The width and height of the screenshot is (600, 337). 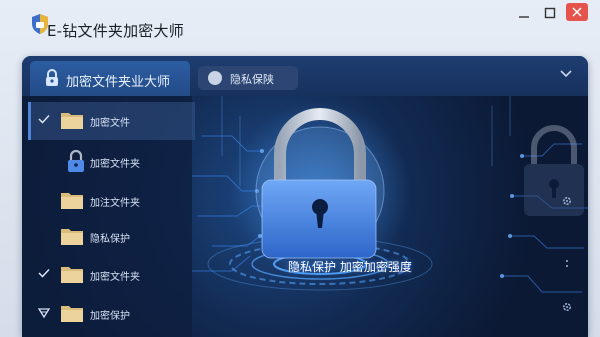 I want to click on sidebar-item-label: 隐私保护, so click(x=110, y=239).